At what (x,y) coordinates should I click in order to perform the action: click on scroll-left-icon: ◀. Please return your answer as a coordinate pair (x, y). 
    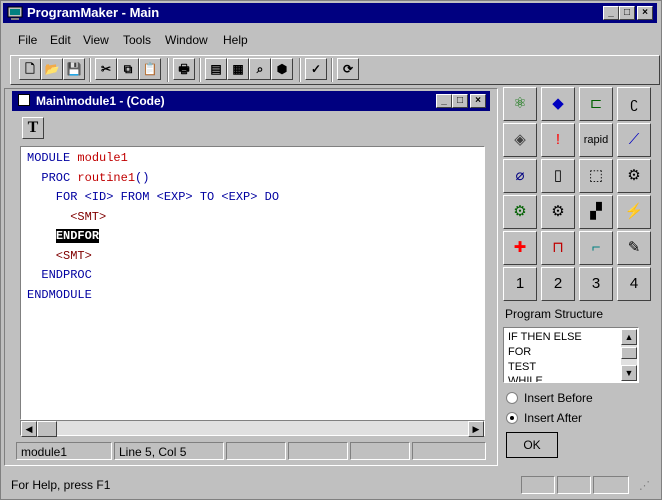
    Looking at the image, I should click on (29, 429).